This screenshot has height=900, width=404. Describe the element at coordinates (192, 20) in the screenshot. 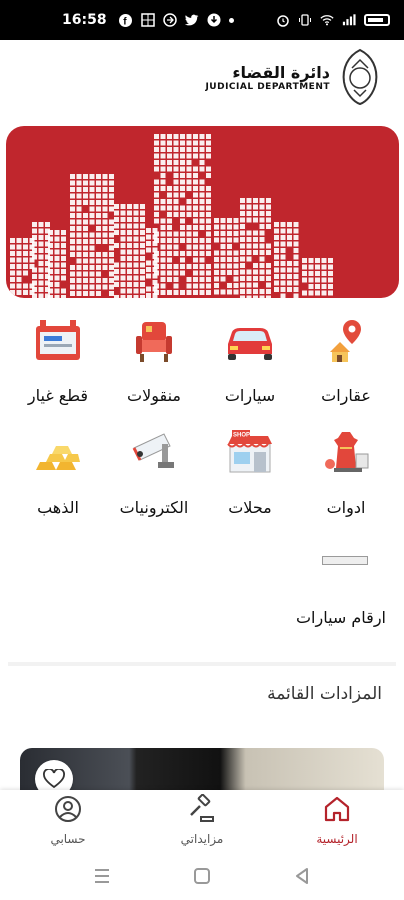

I see `twitter-icon` at that location.